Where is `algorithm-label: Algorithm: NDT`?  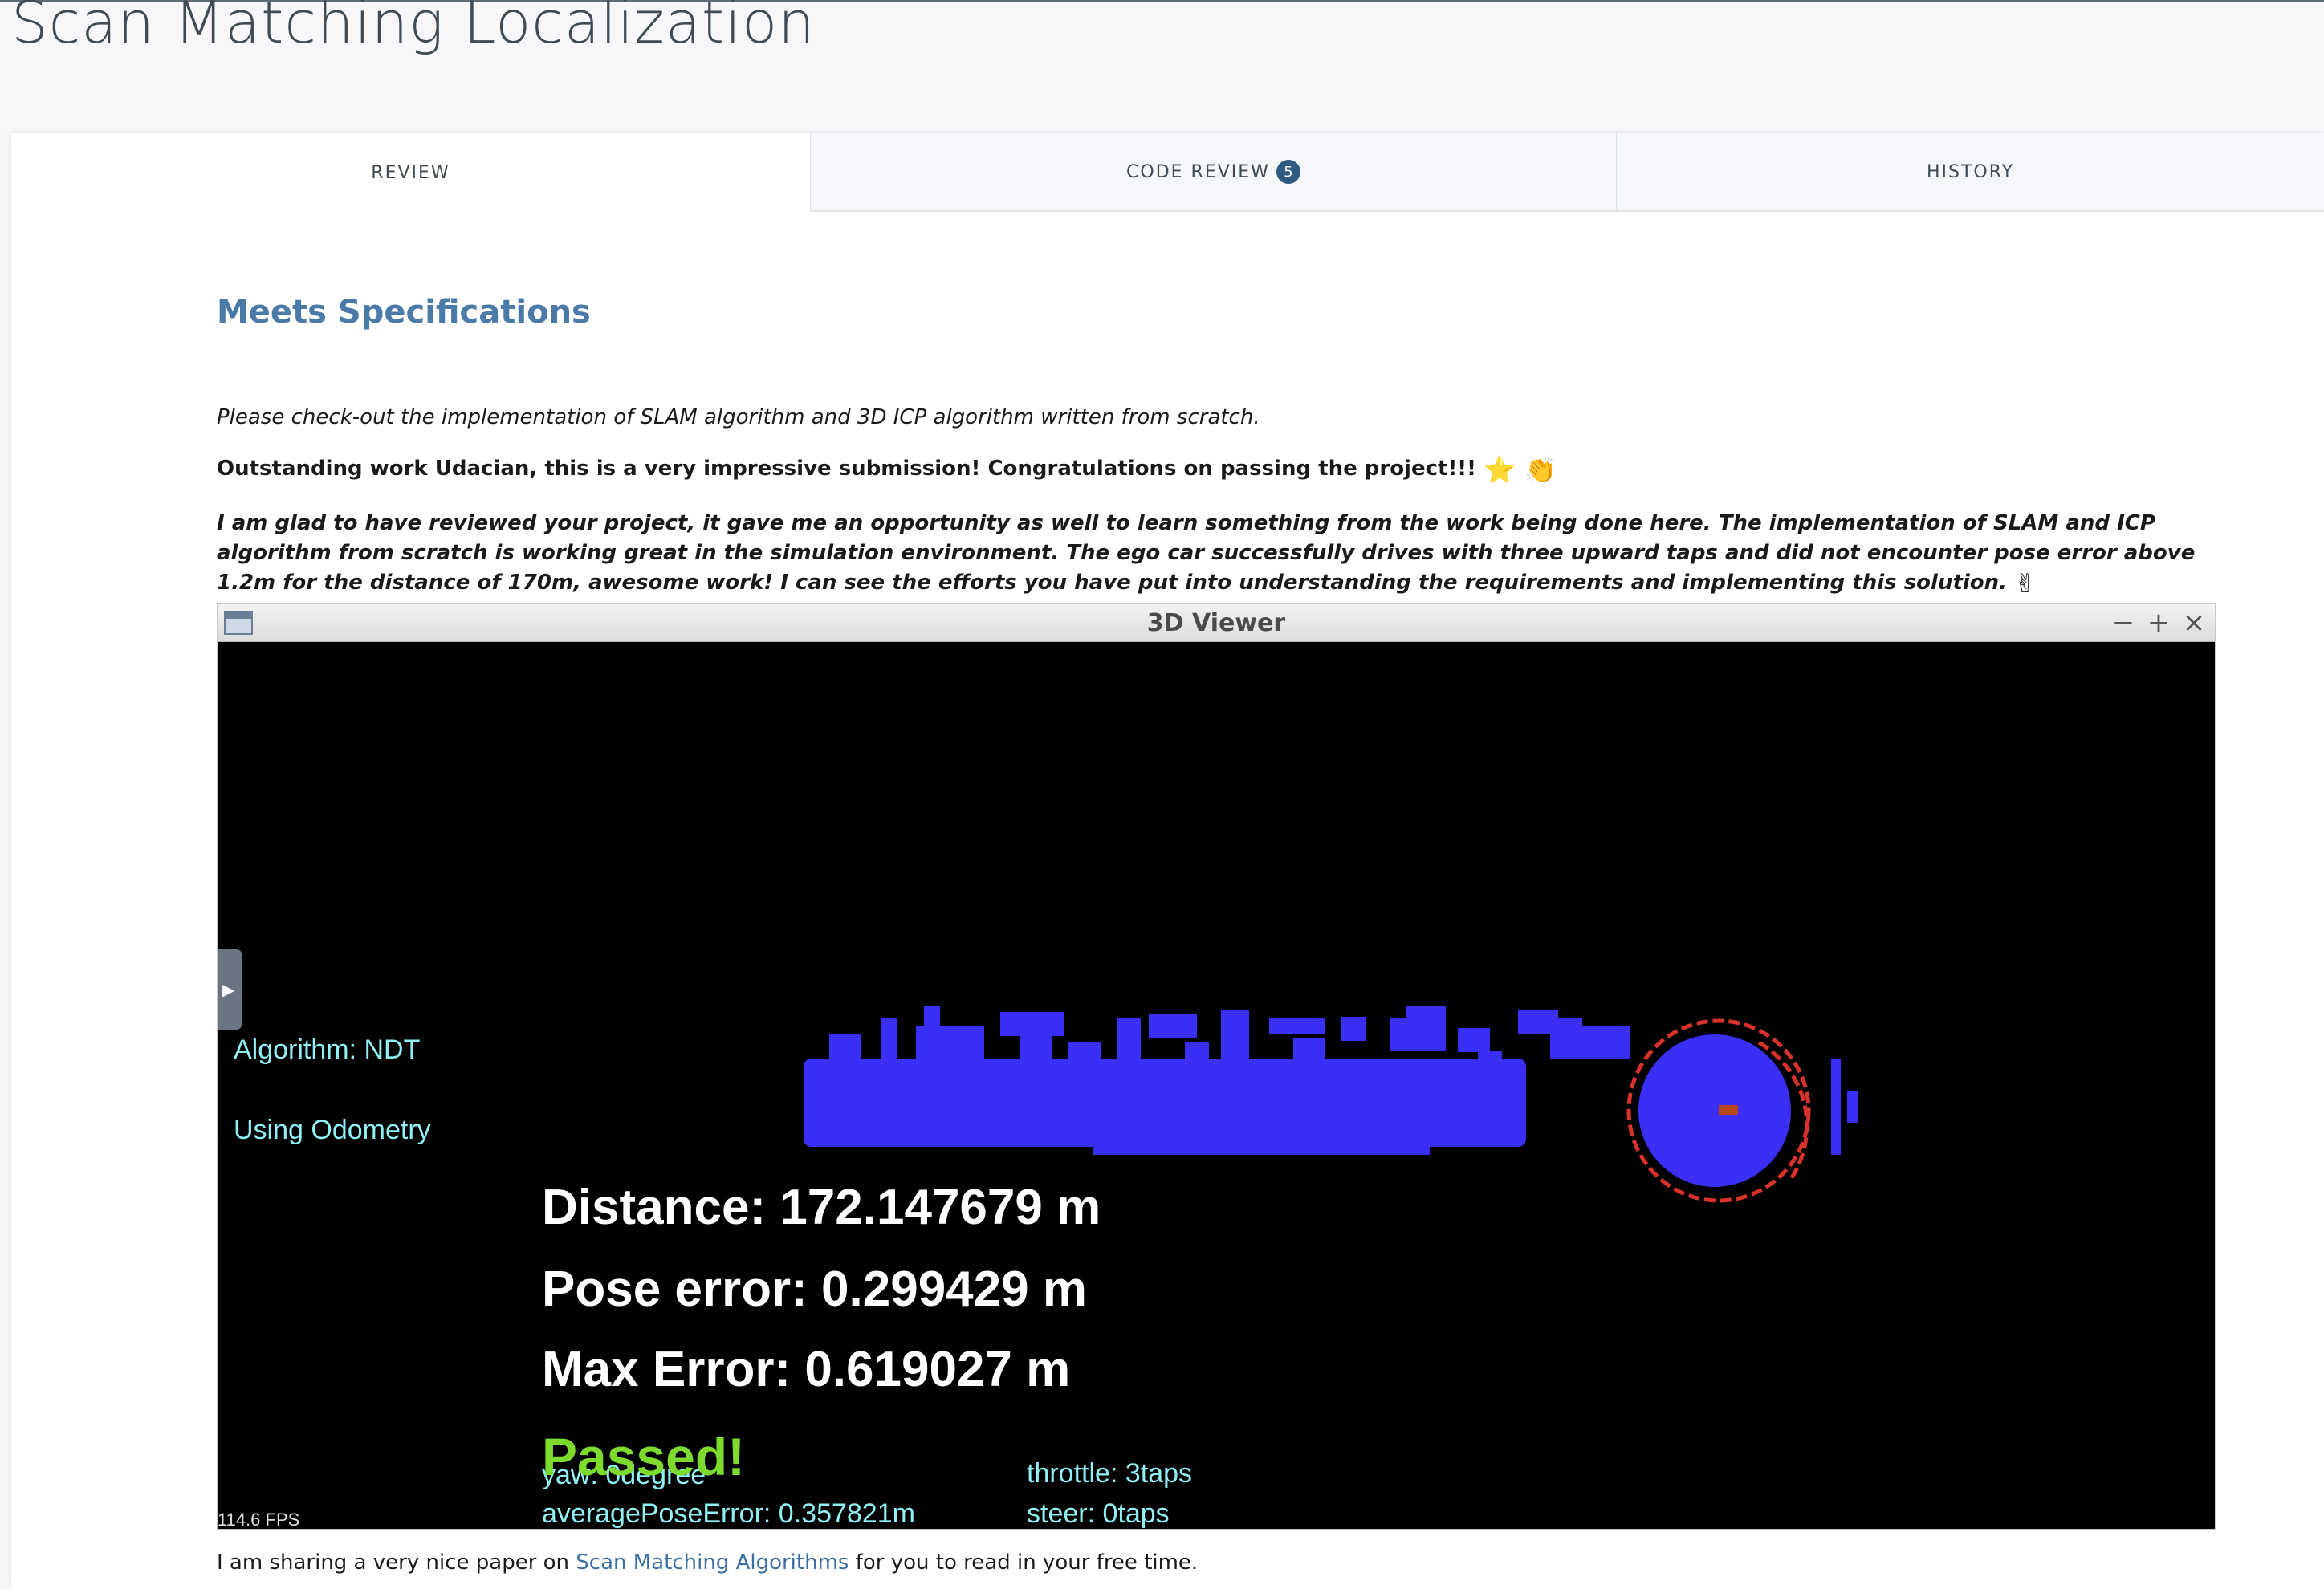
algorithm-label: Algorithm: NDT is located at coordinates (327, 1049).